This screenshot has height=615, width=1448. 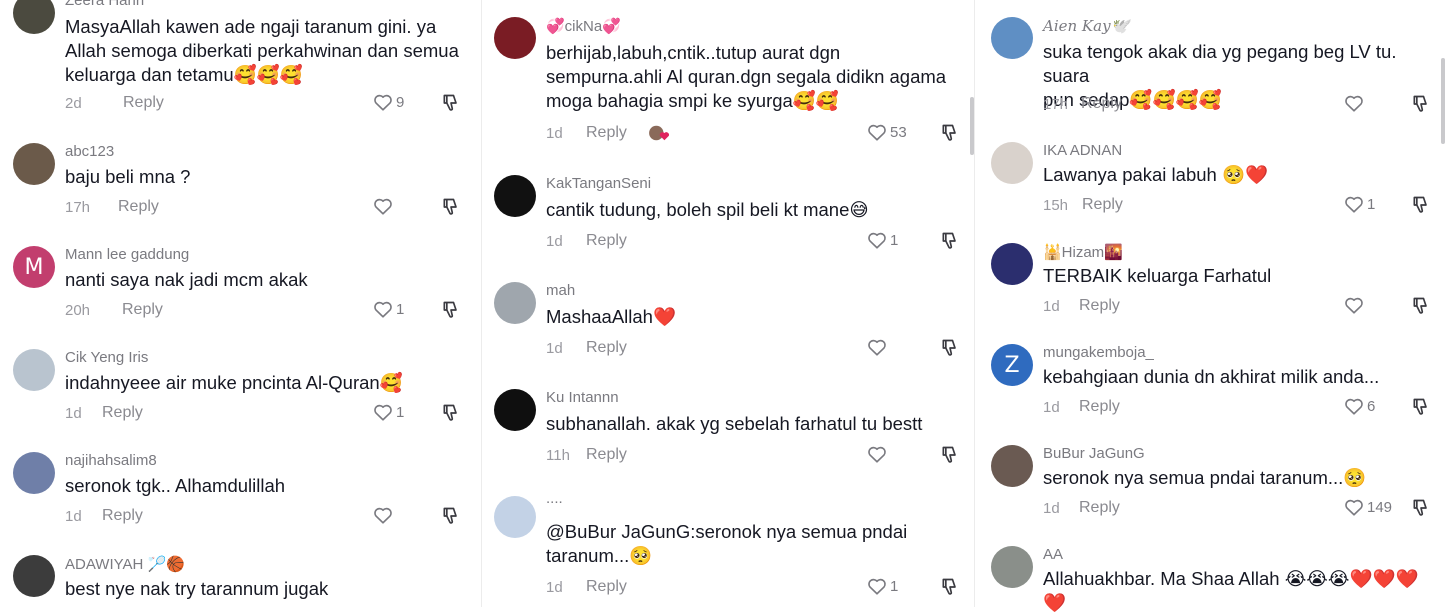 What do you see at coordinates (560, 290) in the screenshot?
I see `comment-username: mah` at bounding box center [560, 290].